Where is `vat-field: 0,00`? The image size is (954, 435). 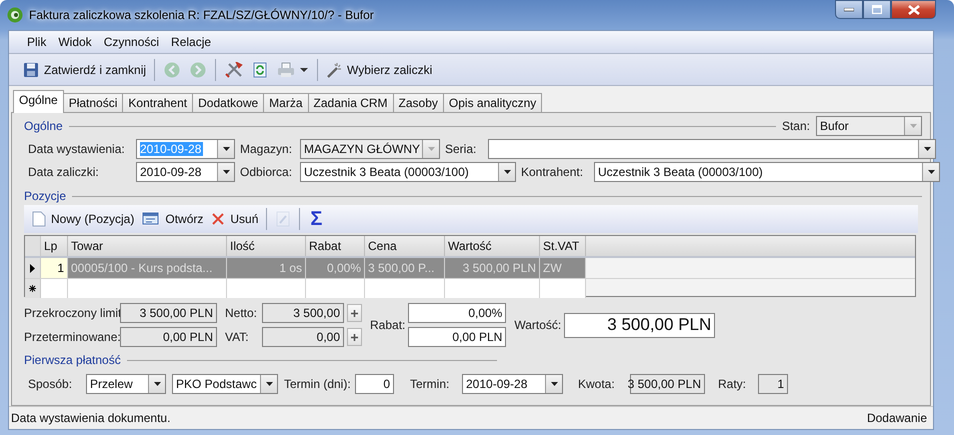 vat-field: 0,00 is located at coordinates (303, 337).